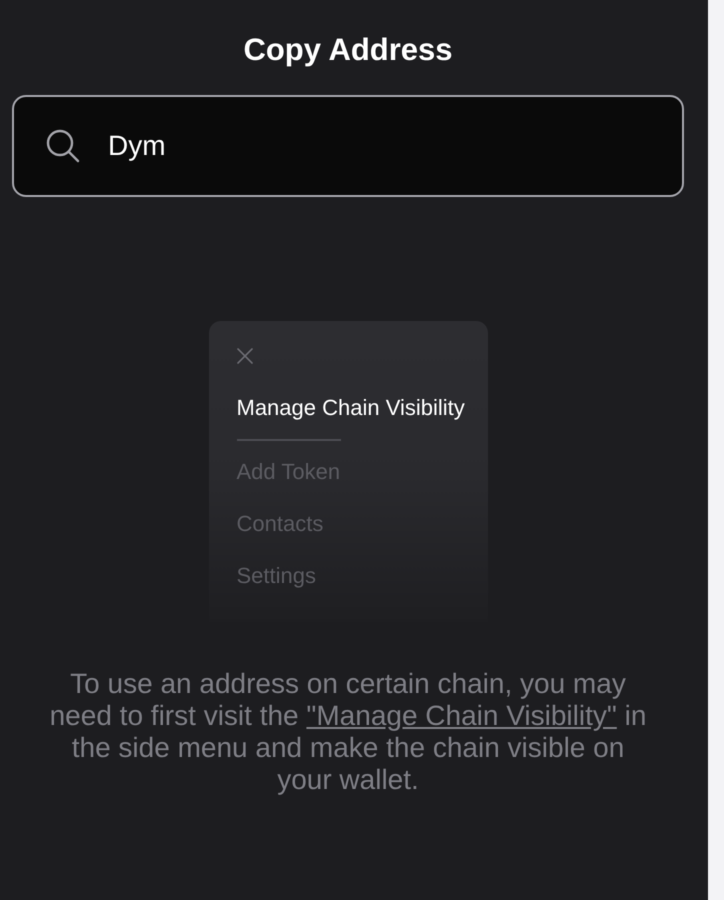 Image resolution: width=724 pixels, height=900 pixels. I want to click on page-title: Copy Address, so click(347, 50).